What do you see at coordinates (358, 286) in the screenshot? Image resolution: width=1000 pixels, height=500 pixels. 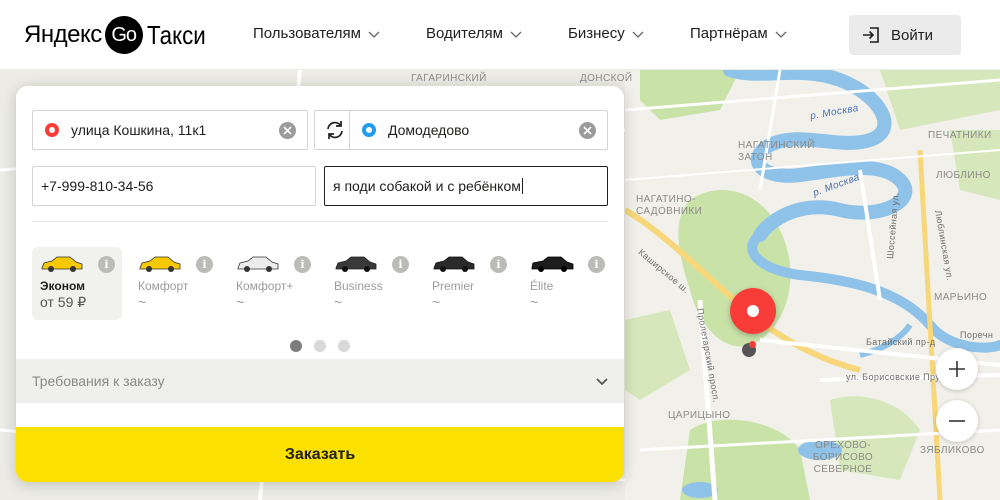 I see `tariff-name: Business` at bounding box center [358, 286].